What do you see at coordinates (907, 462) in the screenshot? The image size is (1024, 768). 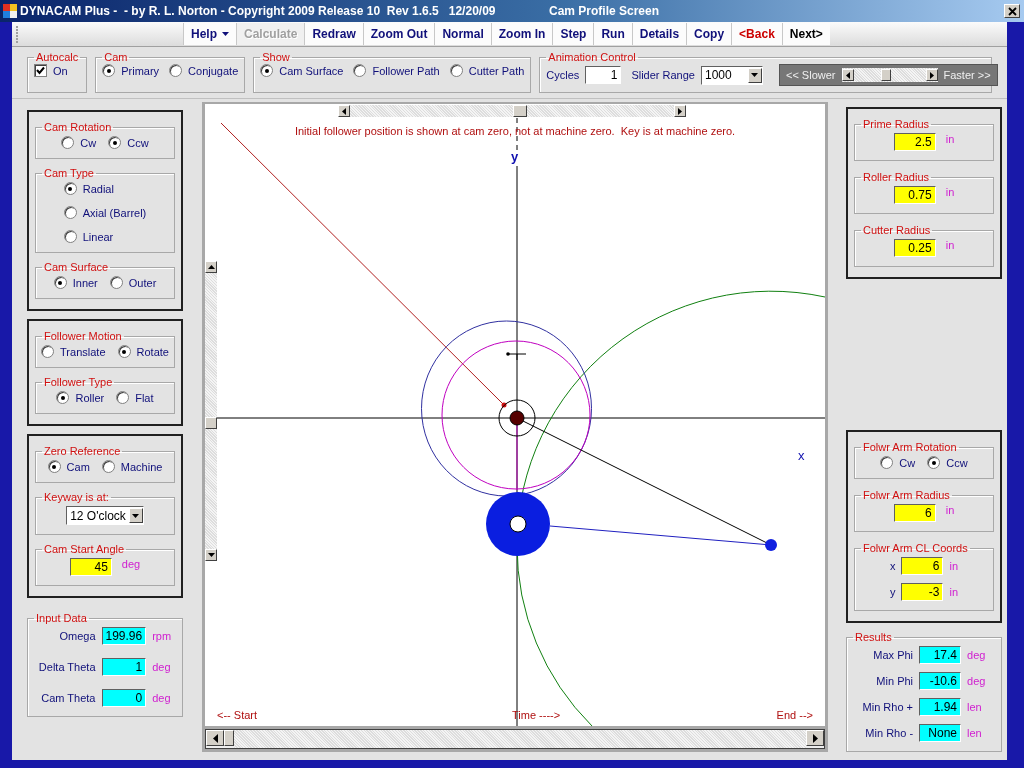 I see `option-label: Cw` at bounding box center [907, 462].